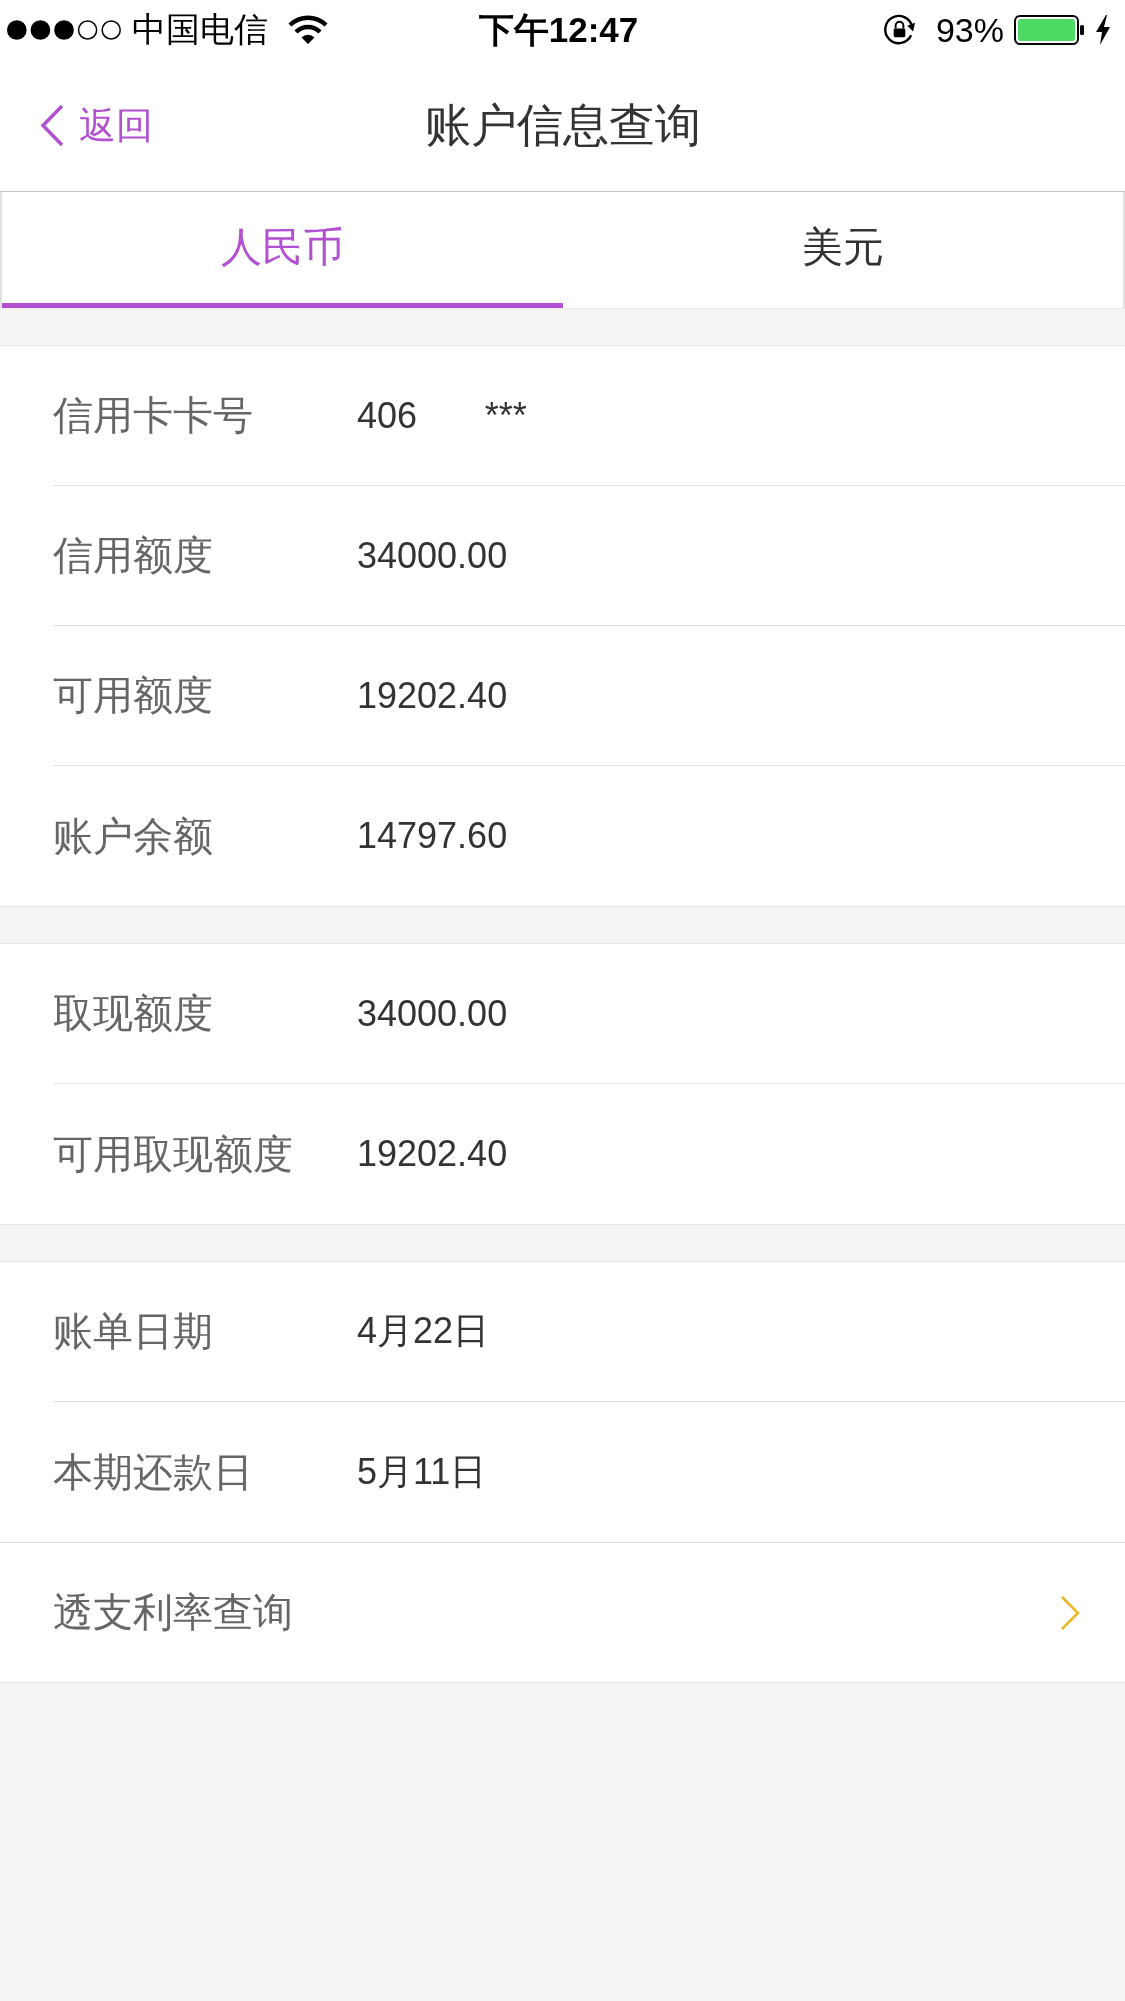 The width and height of the screenshot is (1125, 2001). Describe the element at coordinates (133, 1013) in the screenshot. I see `field-label: 取现额度` at that location.